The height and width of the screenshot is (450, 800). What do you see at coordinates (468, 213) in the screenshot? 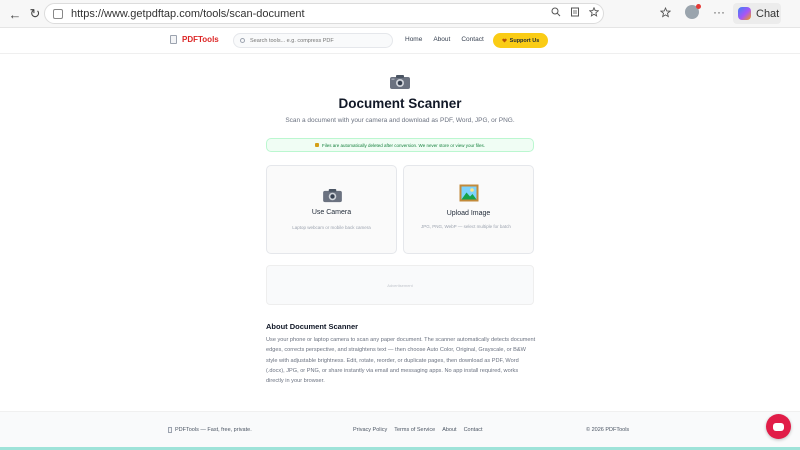
I see `upload-image-title: Upload Image` at bounding box center [468, 213].